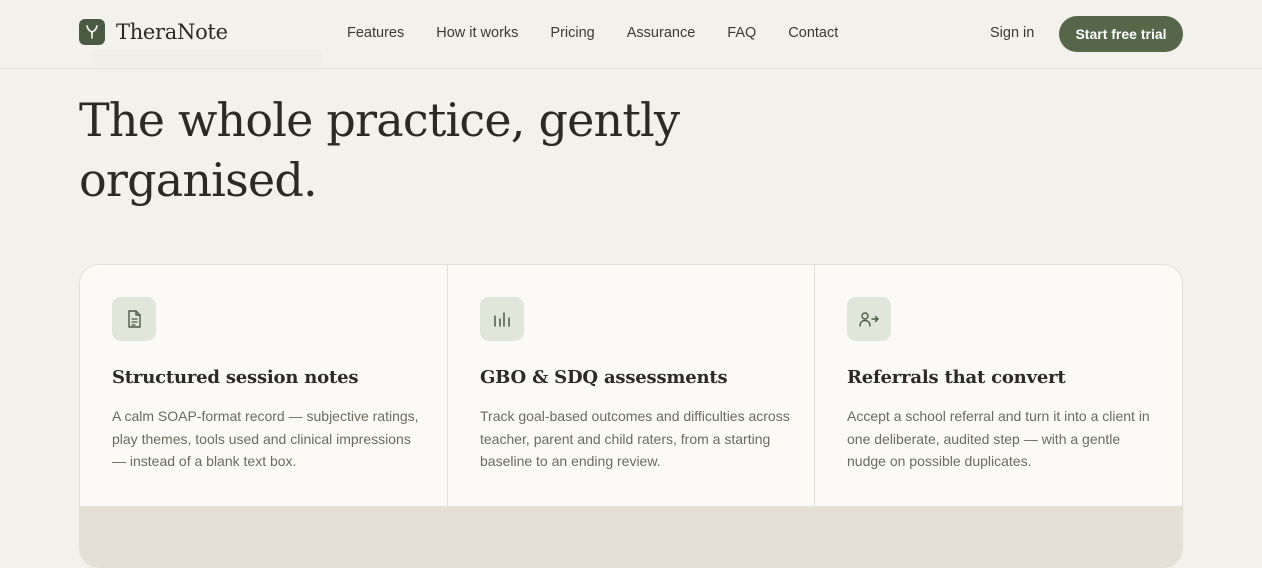 Image resolution: width=1262 pixels, height=568 pixels. Describe the element at coordinates (604, 377) in the screenshot. I see `feature-title: GBO & SDQ assessments` at that location.